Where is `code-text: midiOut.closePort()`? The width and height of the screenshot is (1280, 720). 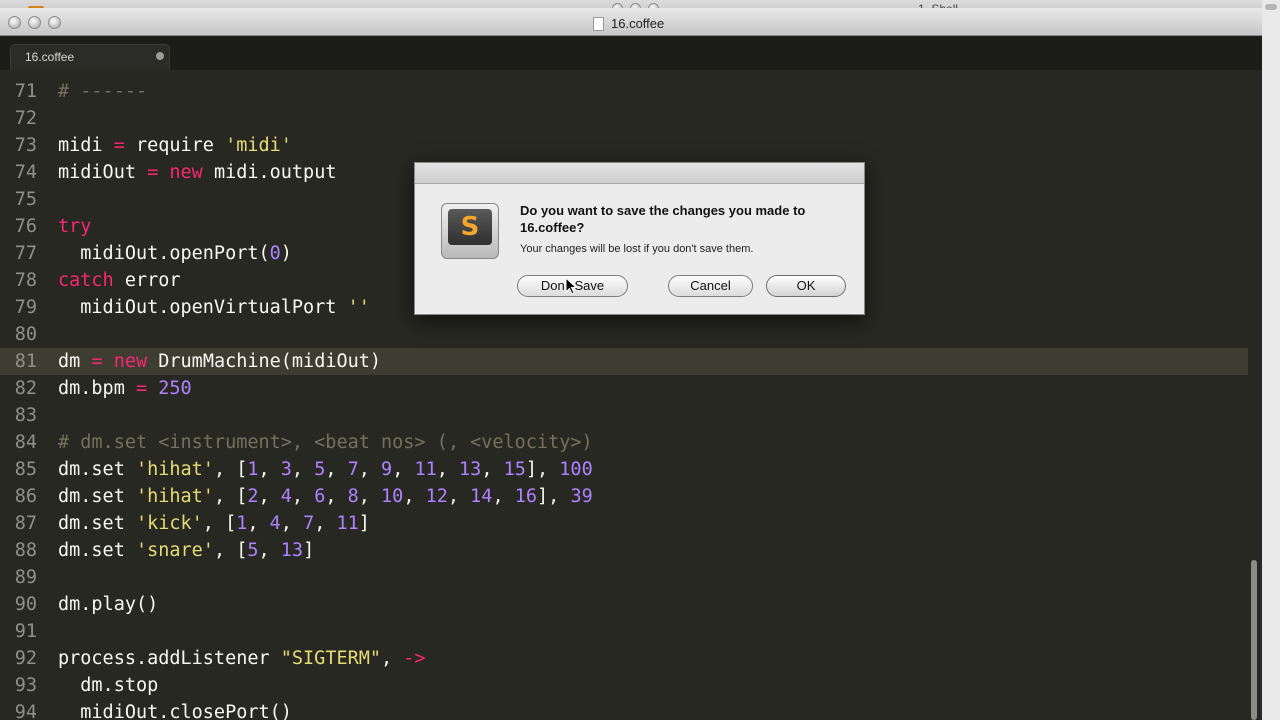 code-text: midiOut.closePort() is located at coordinates (175, 709).